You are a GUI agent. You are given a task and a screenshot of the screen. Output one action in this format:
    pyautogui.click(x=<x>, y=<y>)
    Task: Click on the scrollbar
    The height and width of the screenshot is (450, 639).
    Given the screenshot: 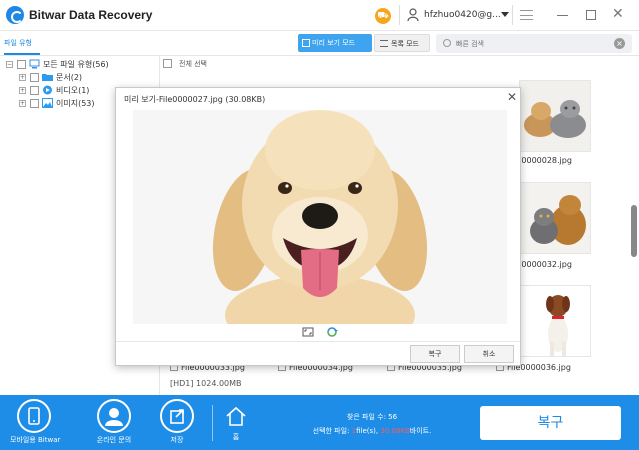 What is the action you would take?
    pyautogui.click(x=634, y=231)
    